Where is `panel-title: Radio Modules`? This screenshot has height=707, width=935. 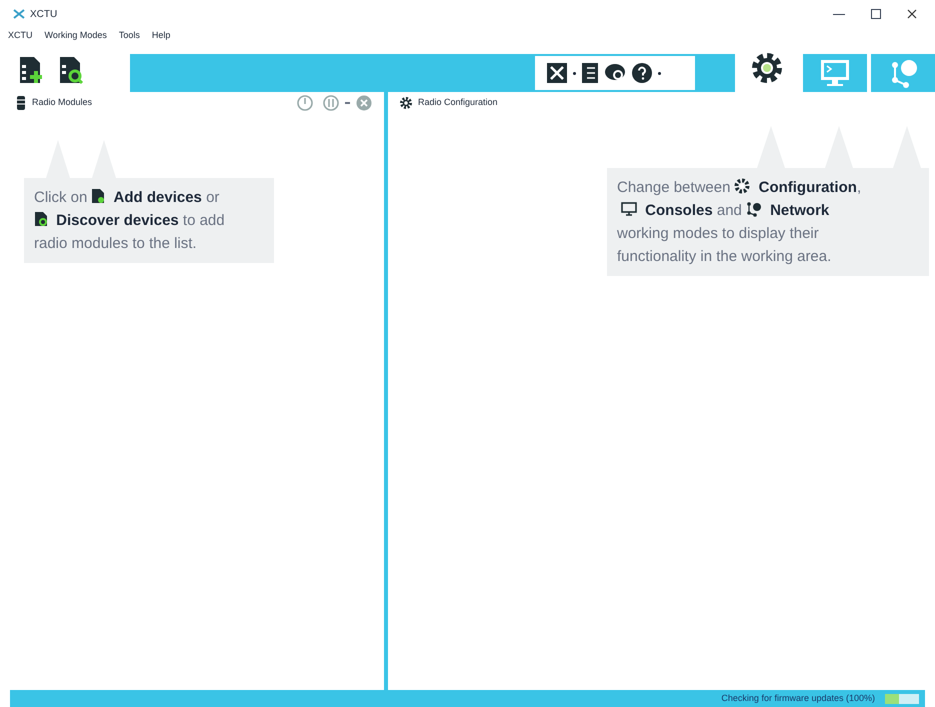
panel-title: Radio Modules is located at coordinates (62, 103).